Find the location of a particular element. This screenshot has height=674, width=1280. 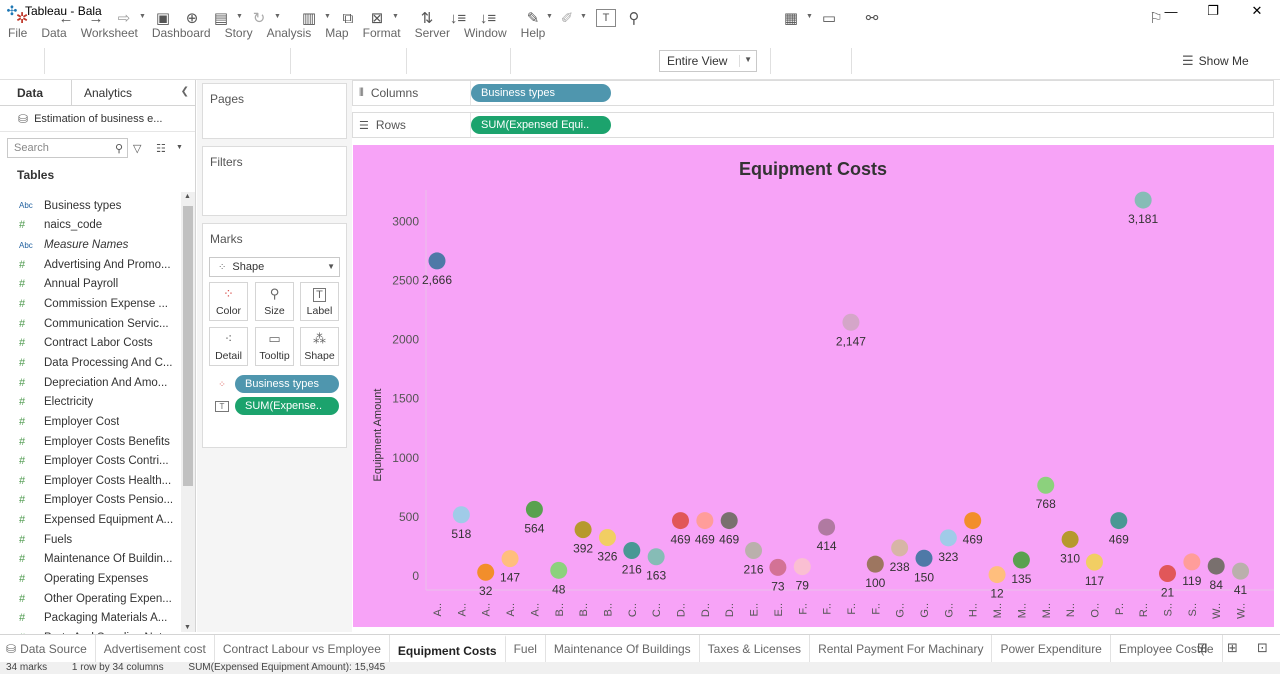

view-list-icon: ☷ is located at coordinates (161, 148).